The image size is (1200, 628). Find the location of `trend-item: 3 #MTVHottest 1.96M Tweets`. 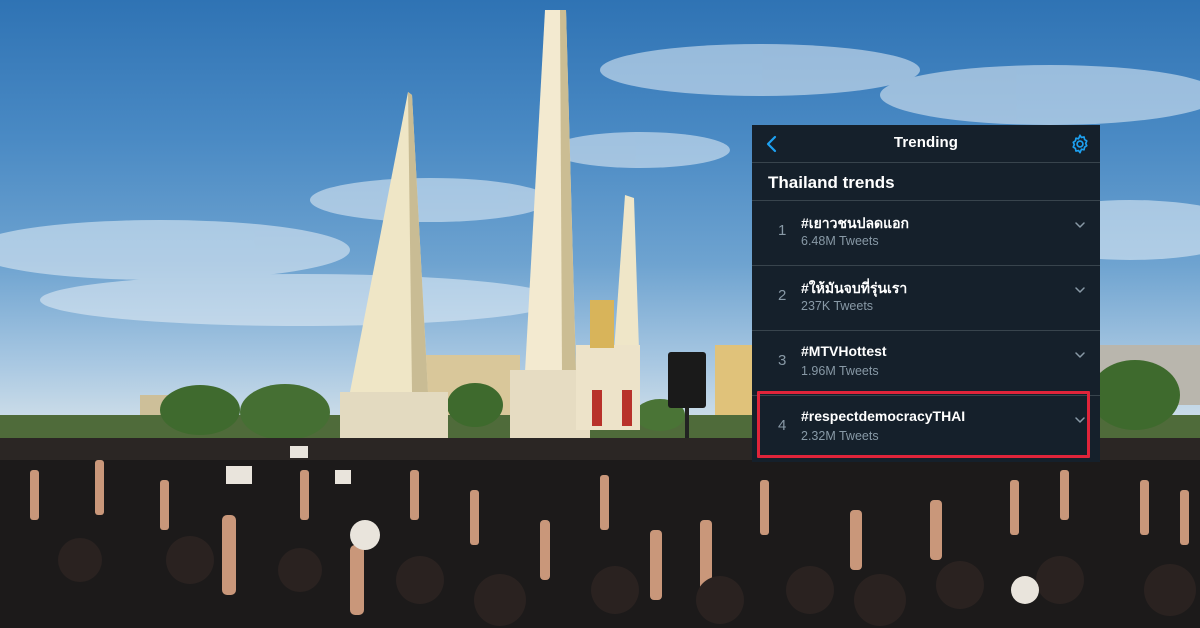

trend-item: 3 #MTVHottest 1.96M Tweets is located at coordinates (926, 363).